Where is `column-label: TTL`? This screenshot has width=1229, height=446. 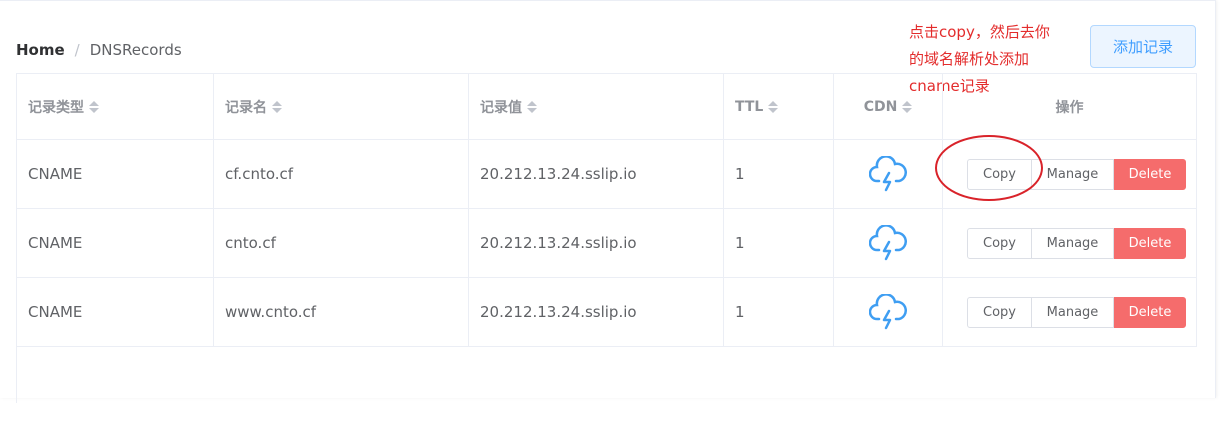
column-label: TTL is located at coordinates (749, 106).